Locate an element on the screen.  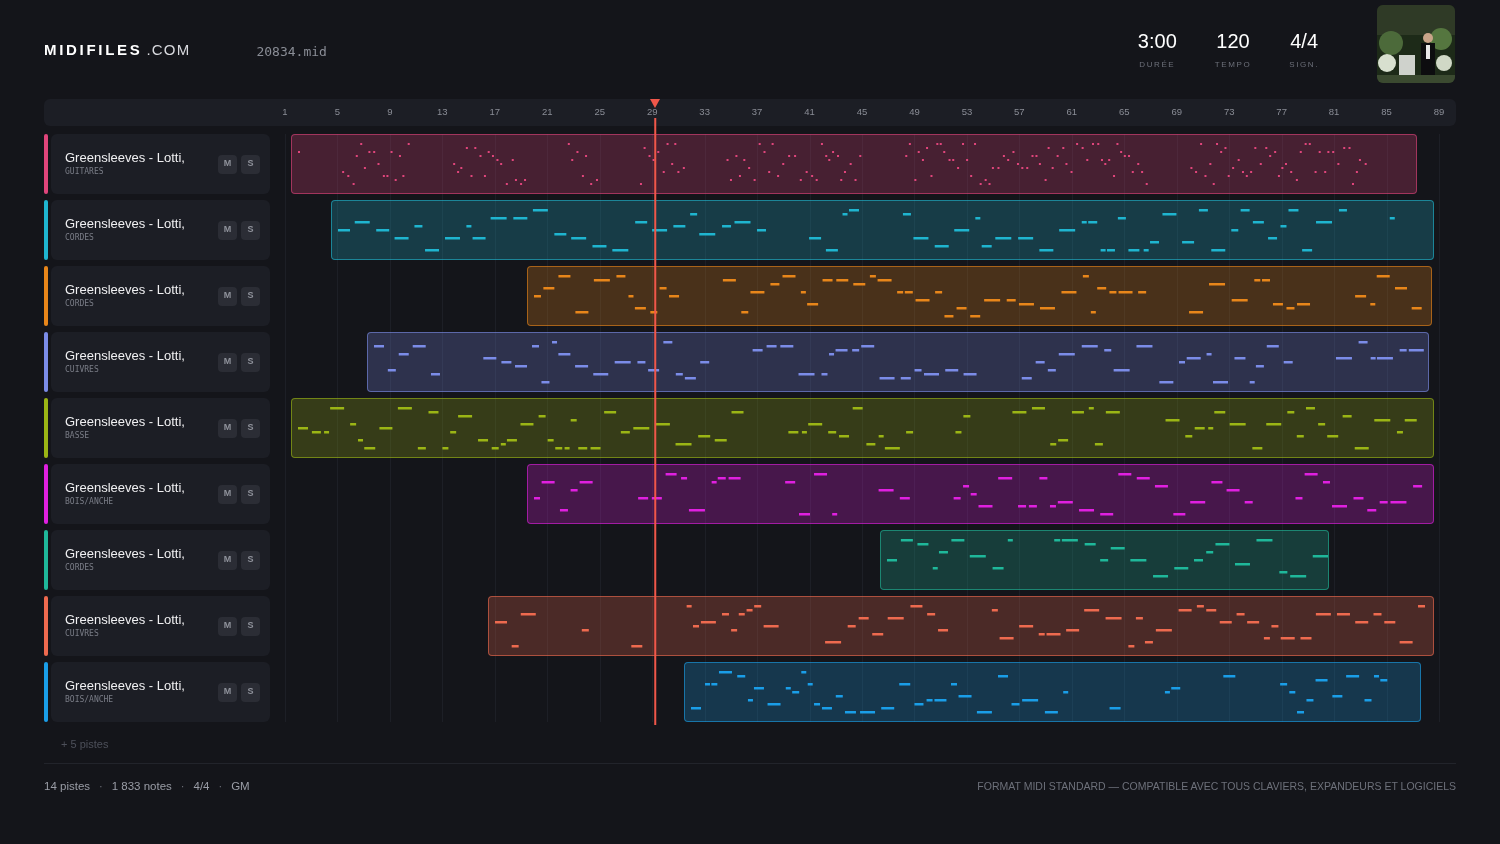
footer-stat: 4/4 is located at coordinates (201, 786).